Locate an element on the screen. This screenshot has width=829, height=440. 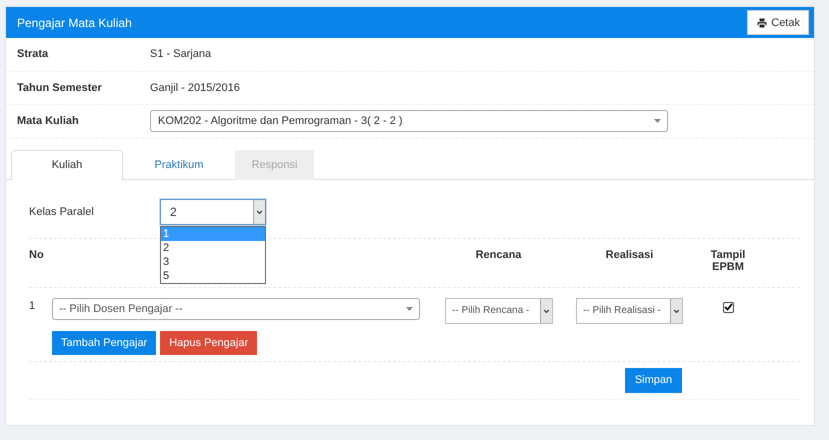
lecturer-select: -- Pilih Dosen Pengajar -- is located at coordinates (236, 309).